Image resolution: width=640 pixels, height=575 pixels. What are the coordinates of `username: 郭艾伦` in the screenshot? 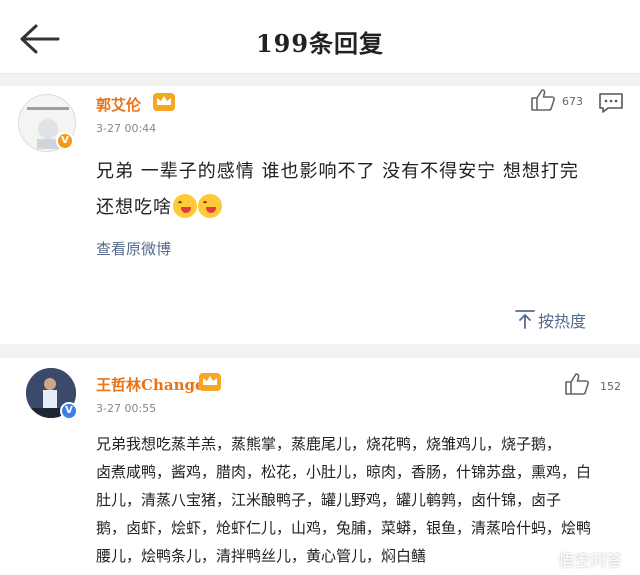 It's located at (118, 104).